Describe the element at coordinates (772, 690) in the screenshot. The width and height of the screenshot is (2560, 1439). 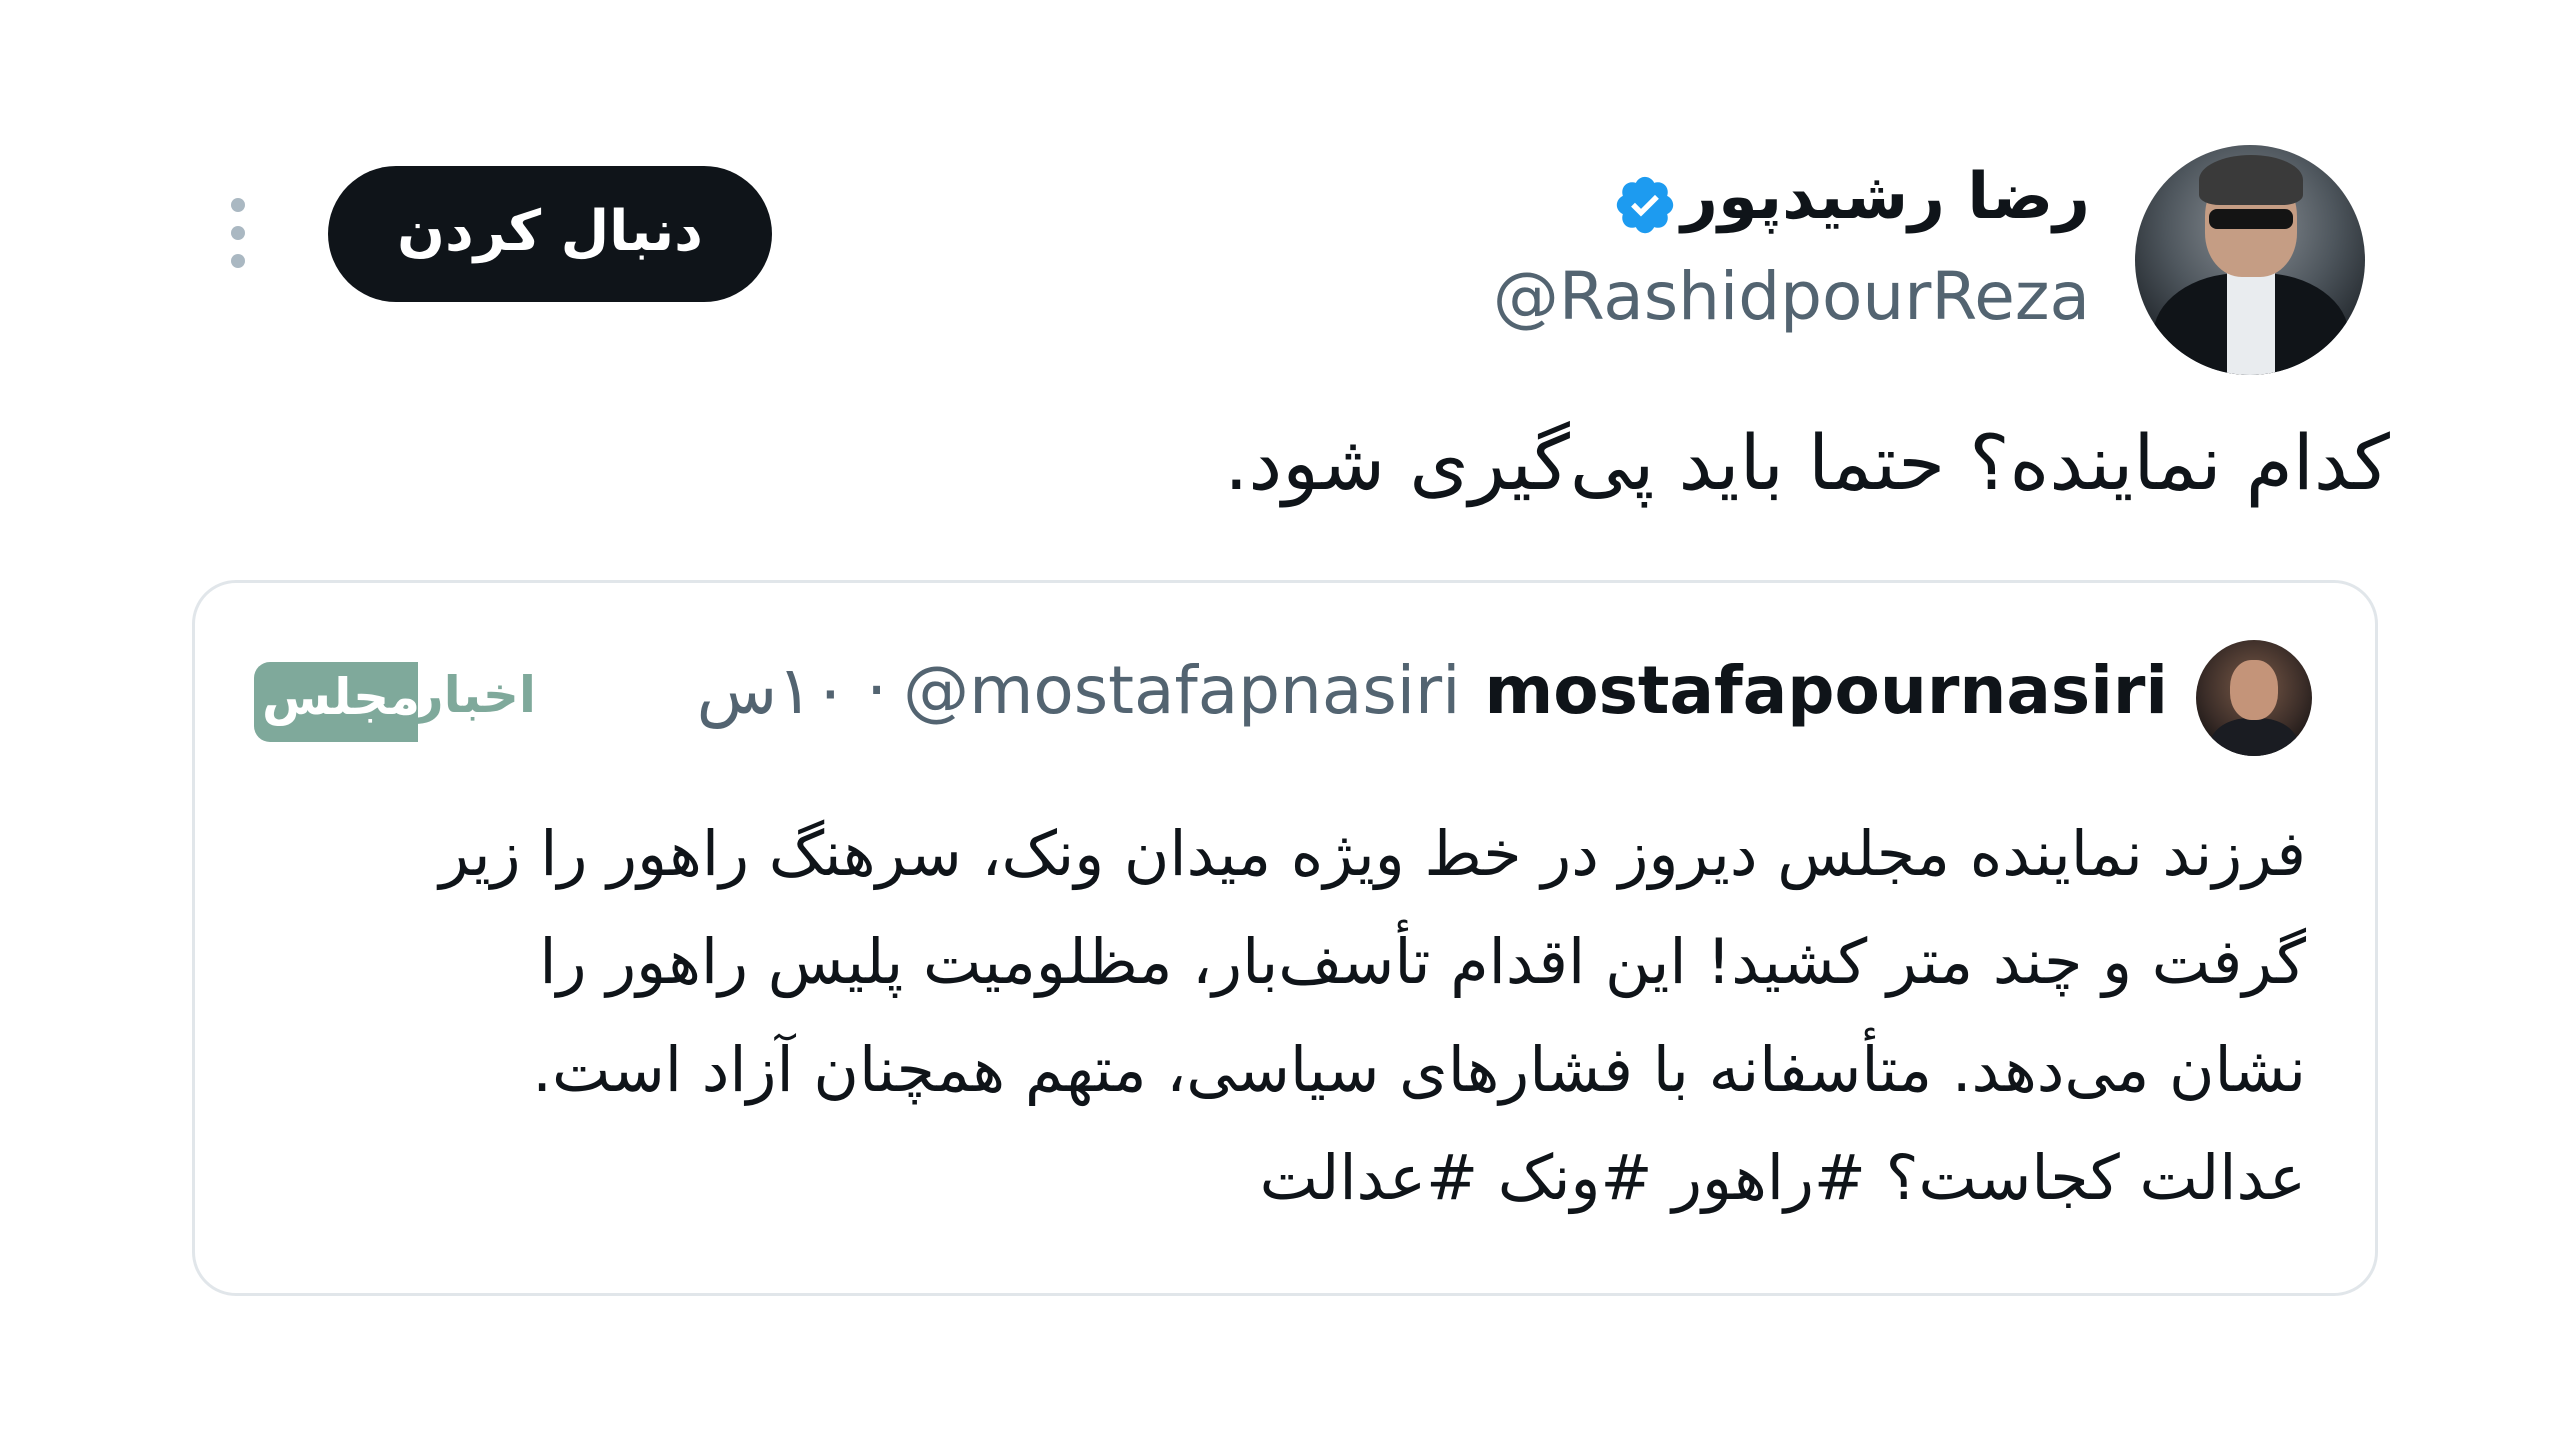
I see `quoted-timestamp: ۱۰س` at that location.